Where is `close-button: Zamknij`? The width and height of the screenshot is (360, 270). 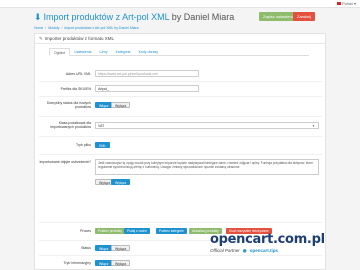 close-button: Zamknij is located at coordinates (304, 16).